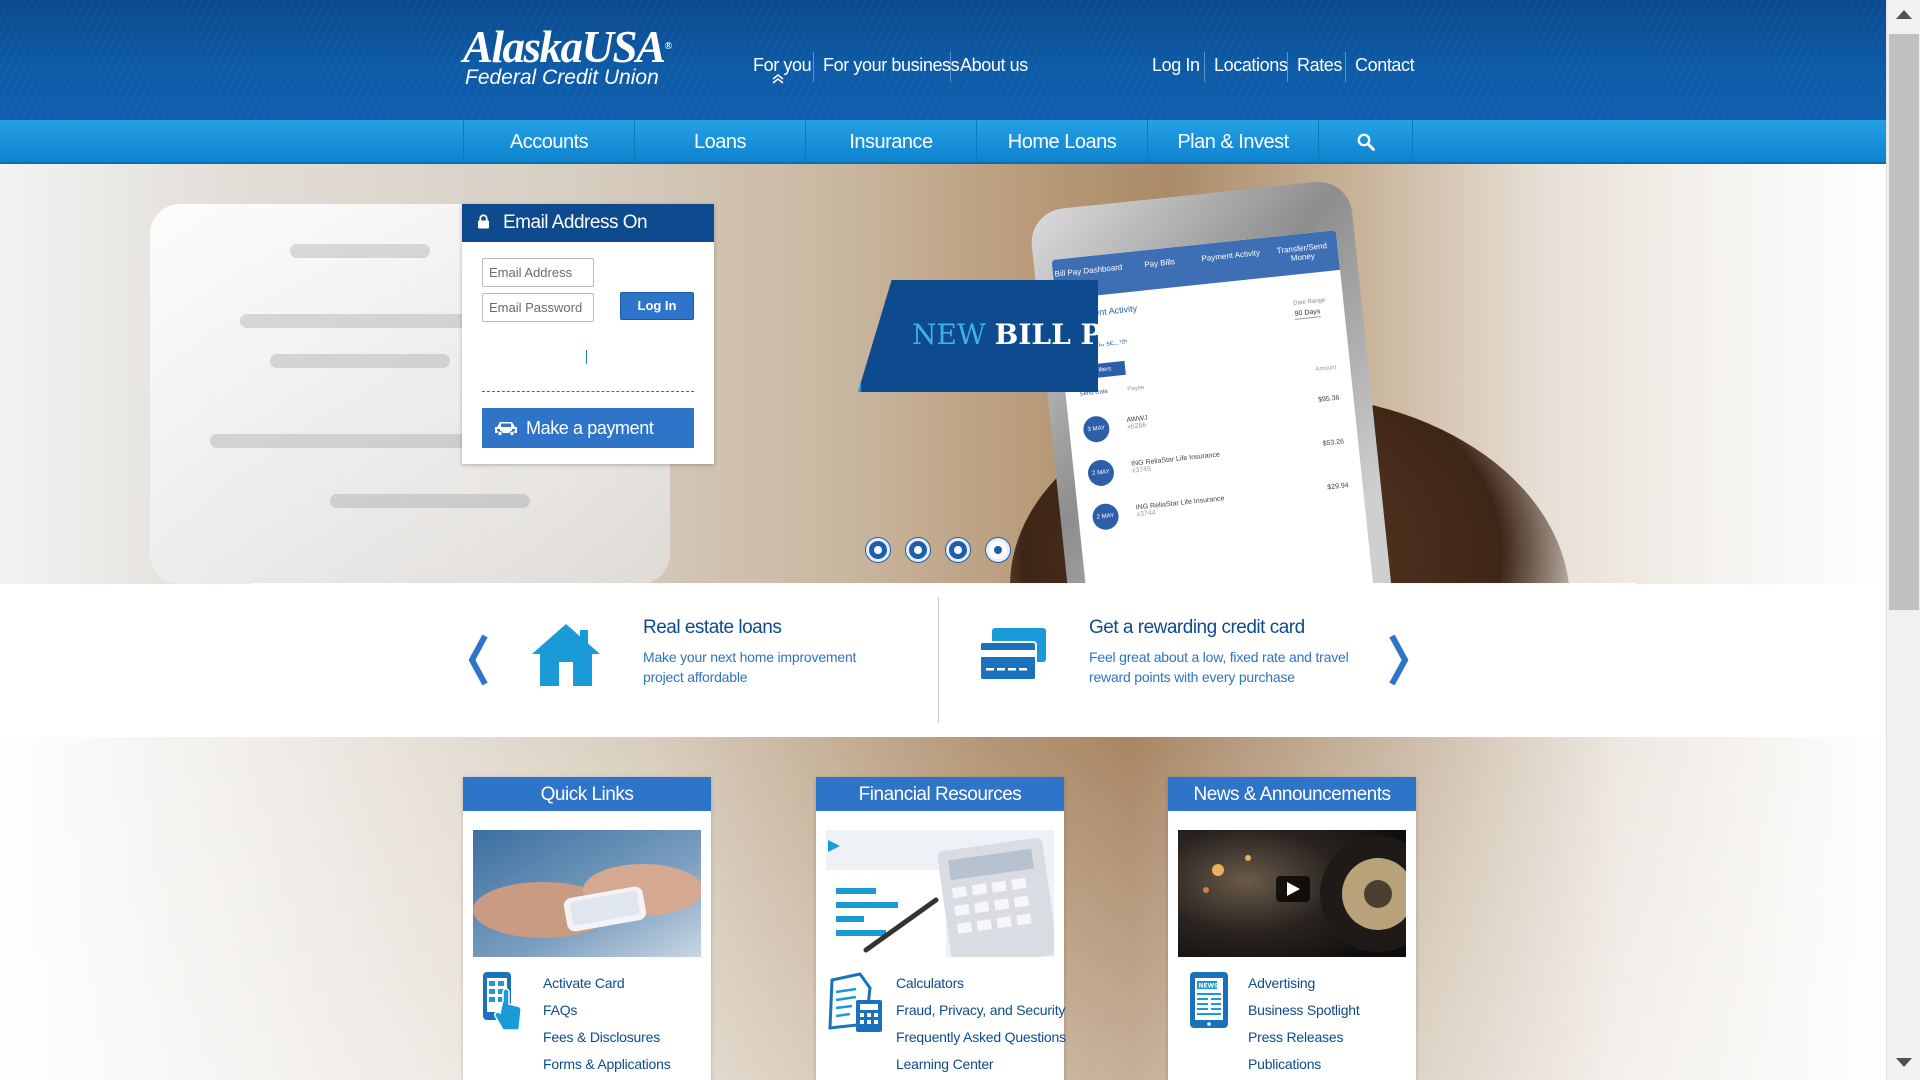 Image resolution: width=1920 pixels, height=1080 pixels. What do you see at coordinates (1319, 65) in the screenshot?
I see `topnav-rates: Rates` at bounding box center [1319, 65].